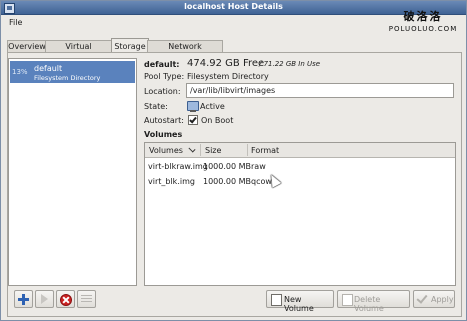  I want to click on col-header-size: Size, so click(213, 150).